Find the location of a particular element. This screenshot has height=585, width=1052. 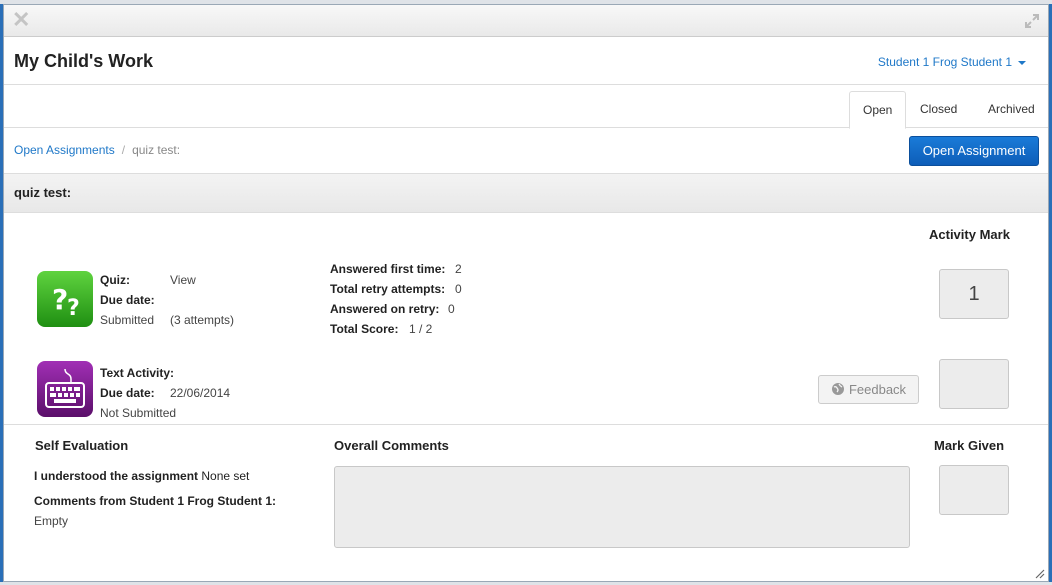

question-icon: ? ? is located at coordinates (65, 299).